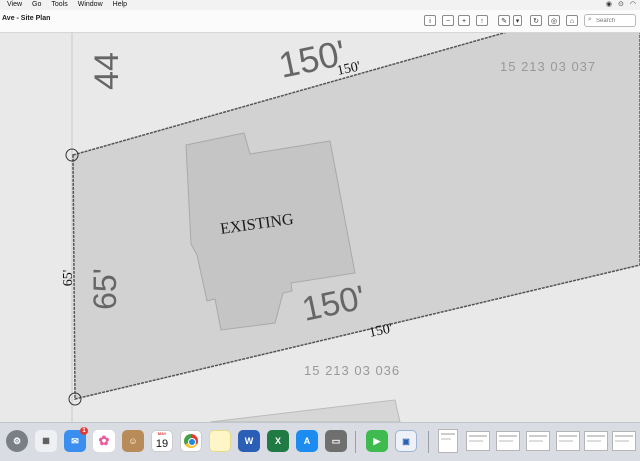  What do you see at coordinates (320, 21) in the screenshot?
I see `preview-toolbar: Ave - Site Plan i − + ↑ ✎ ▾ ↻ ◎ ⌂ ⌕` at bounding box center [320, 21].